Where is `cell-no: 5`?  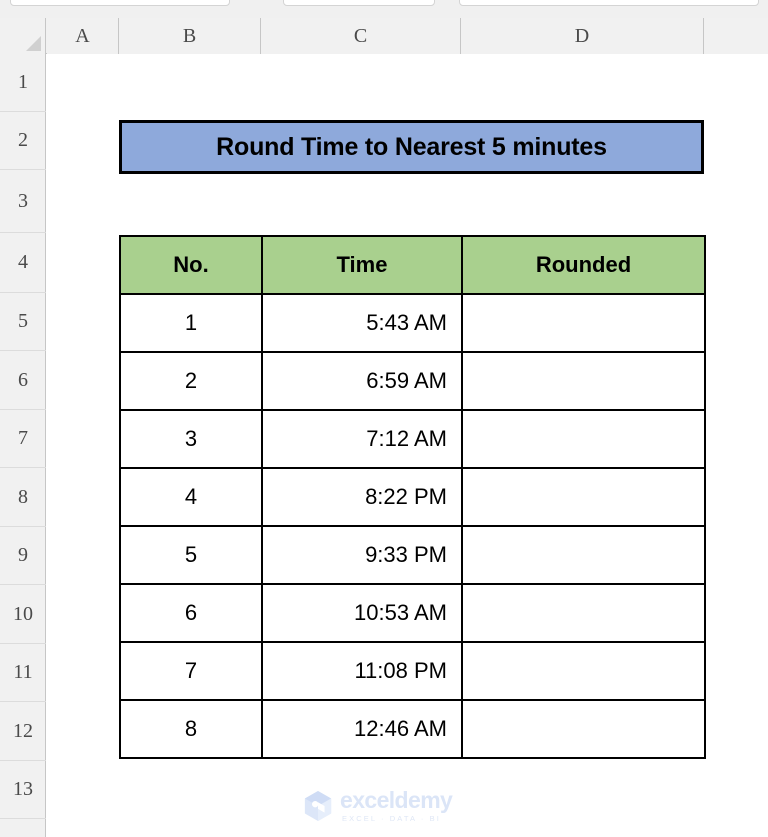 cell-no: 5 is located at coordinates (191, 555).